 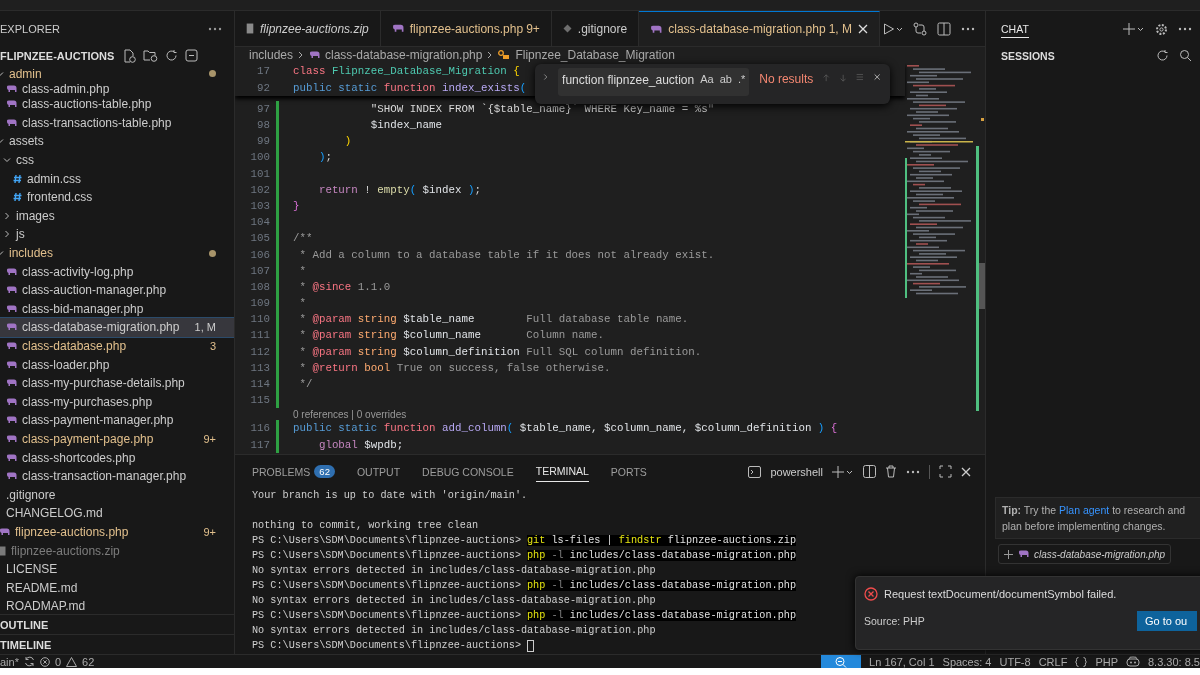 I want to click on file-tree-item: class-auction-manager.php, so click(x=117, y=290).